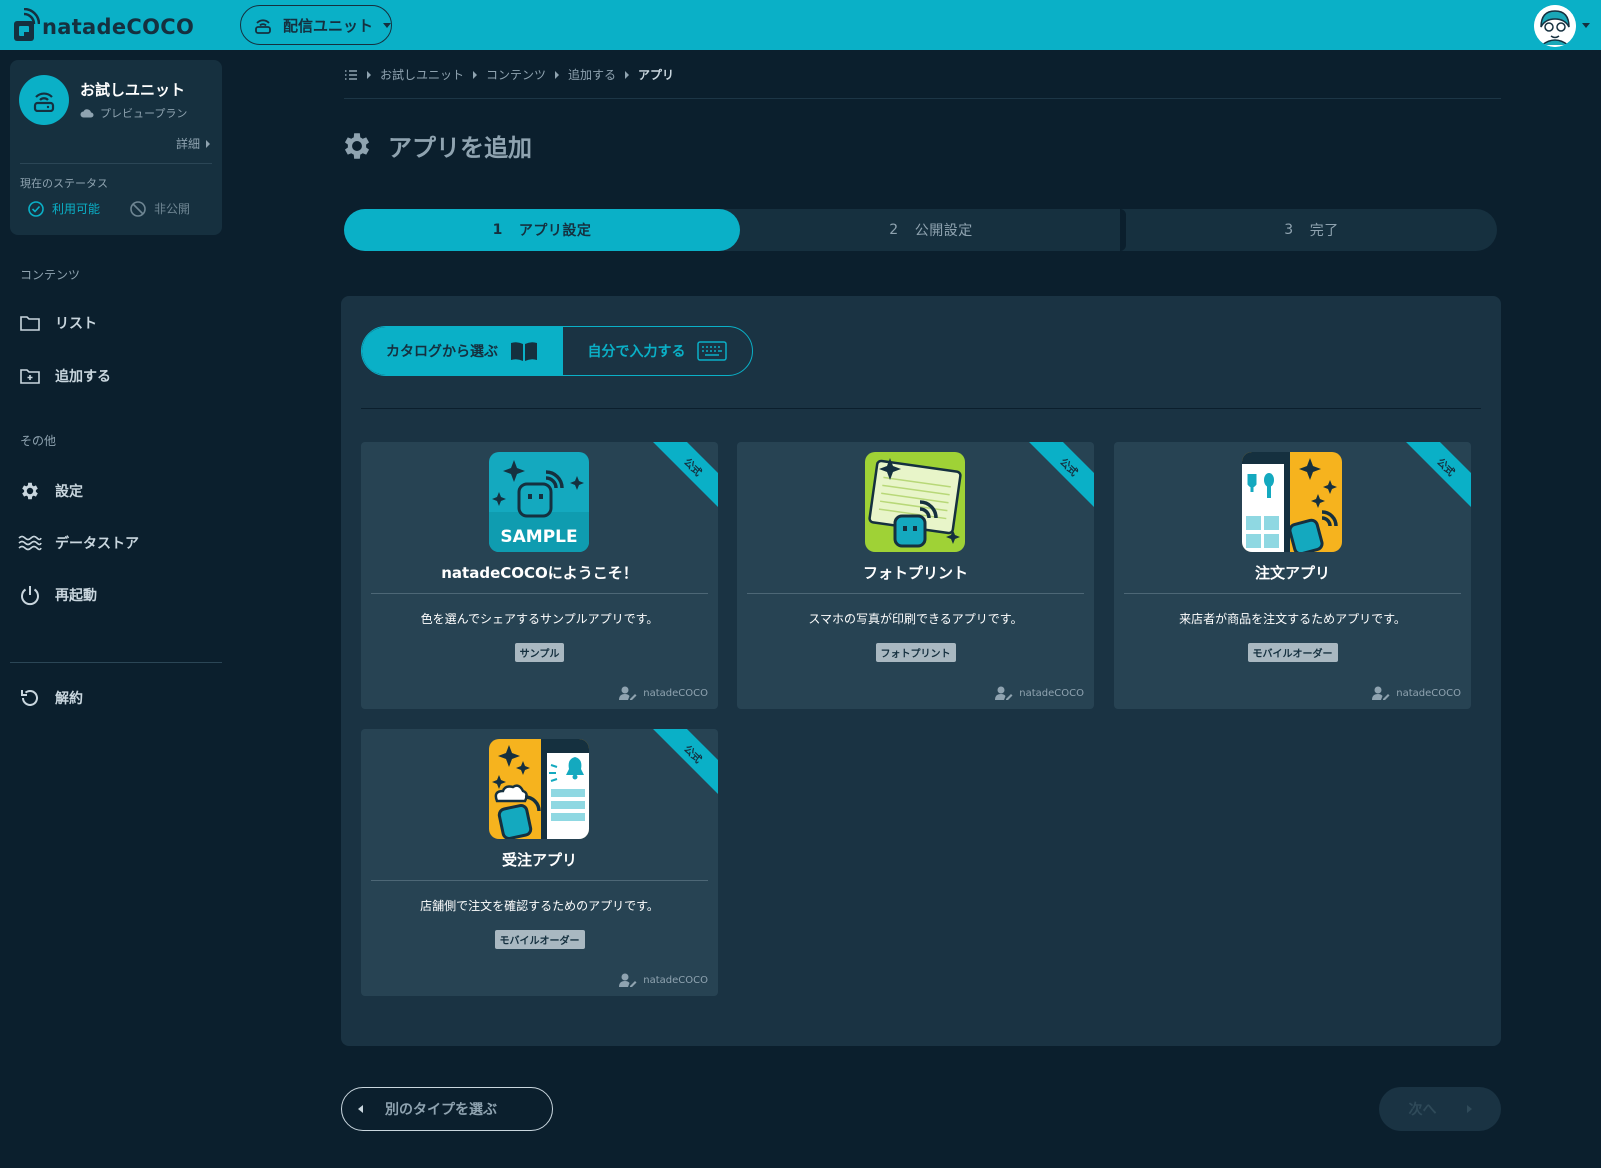 The height and width of the screenshot is (1168, 1601). Describe the element at coordinates (50, 275) in the screenshot. I see `section-contents: コンテンツ` at that location.